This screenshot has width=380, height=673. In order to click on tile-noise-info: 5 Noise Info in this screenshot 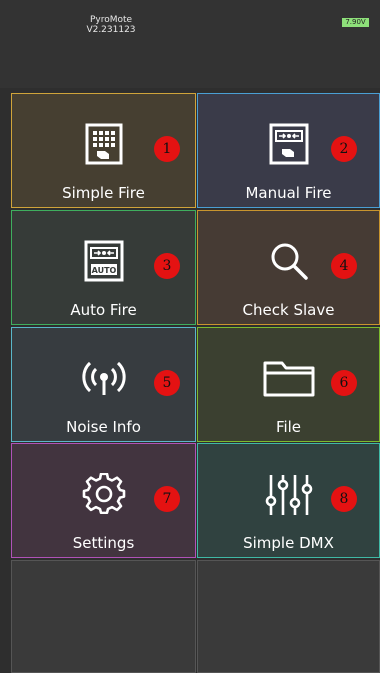, I will do `click(103, 384)`.